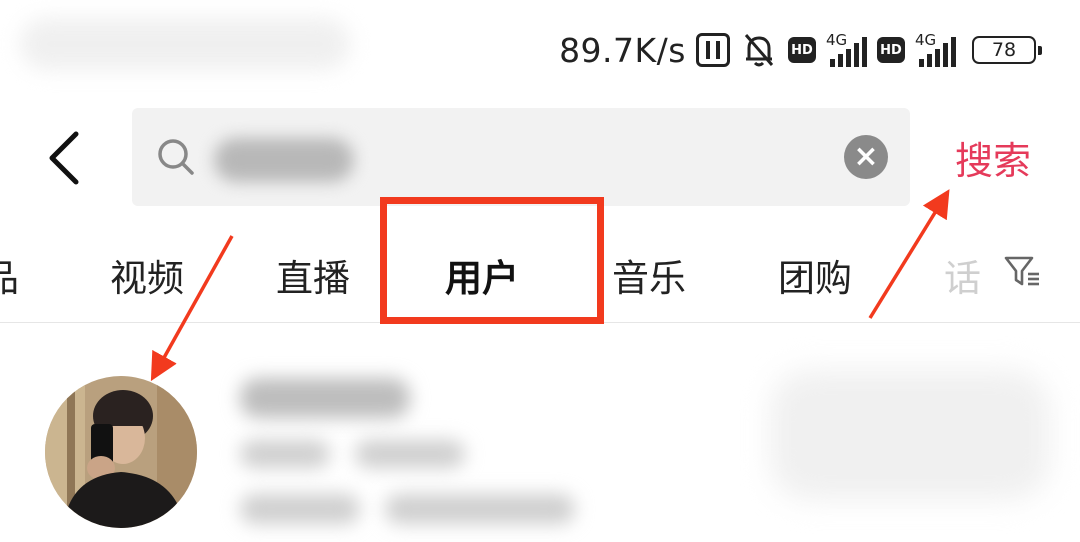 The image size is (1080, 542). I want to click on avatar, so click(121, 452).